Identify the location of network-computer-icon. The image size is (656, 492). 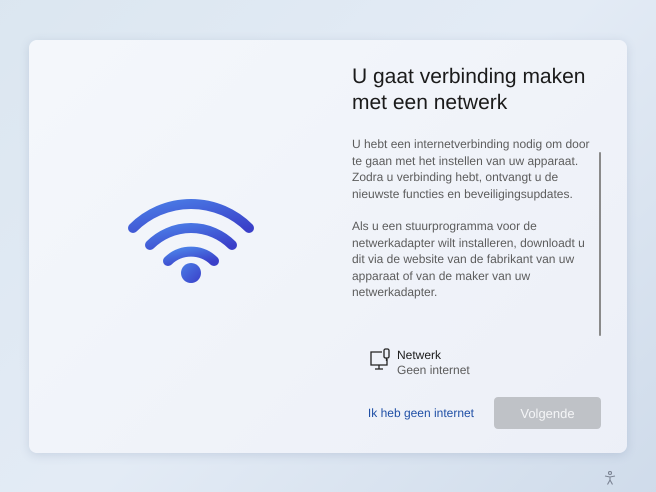
(380, 360).